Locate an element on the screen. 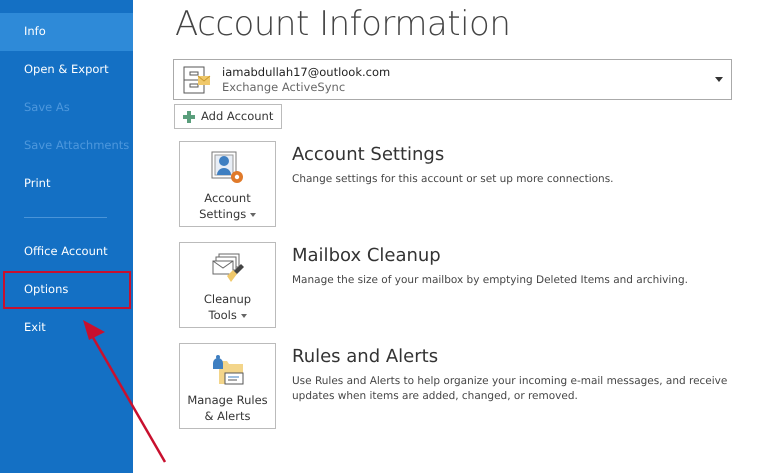 Image resolution: width=784 pixels, height=473 pixels. tile-button: Account Settings is located at coordinates (227, 184).